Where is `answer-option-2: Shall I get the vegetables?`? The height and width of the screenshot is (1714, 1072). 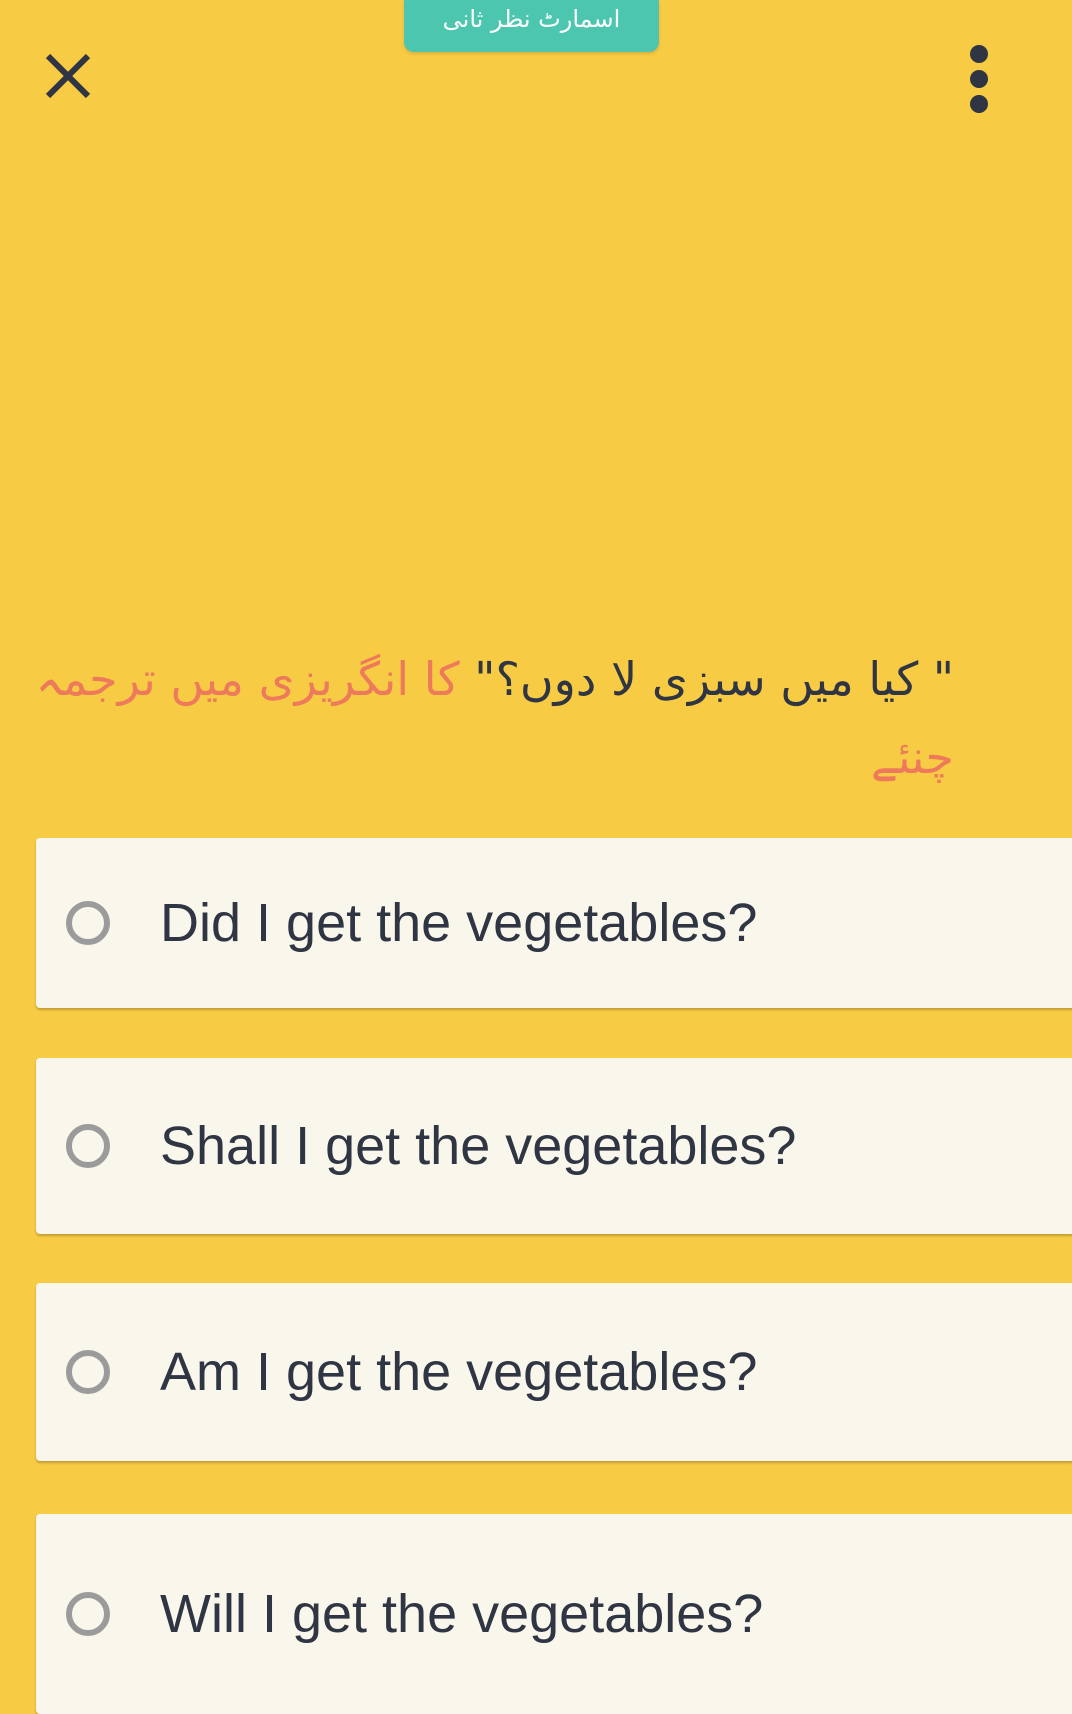 answer-option-2: Shall I get the vegetables? is located at coordinates (554, 1146).